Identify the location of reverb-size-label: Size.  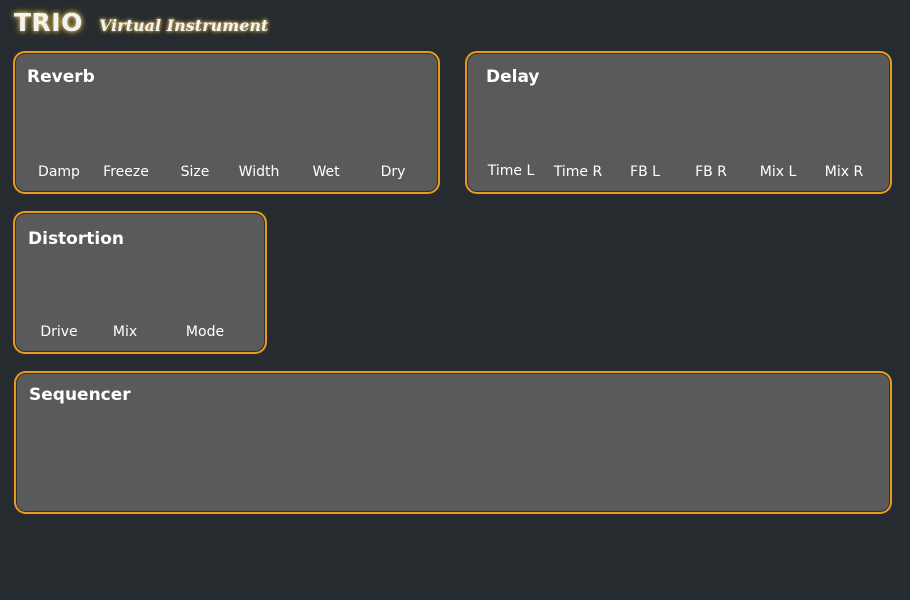
(195, 172).